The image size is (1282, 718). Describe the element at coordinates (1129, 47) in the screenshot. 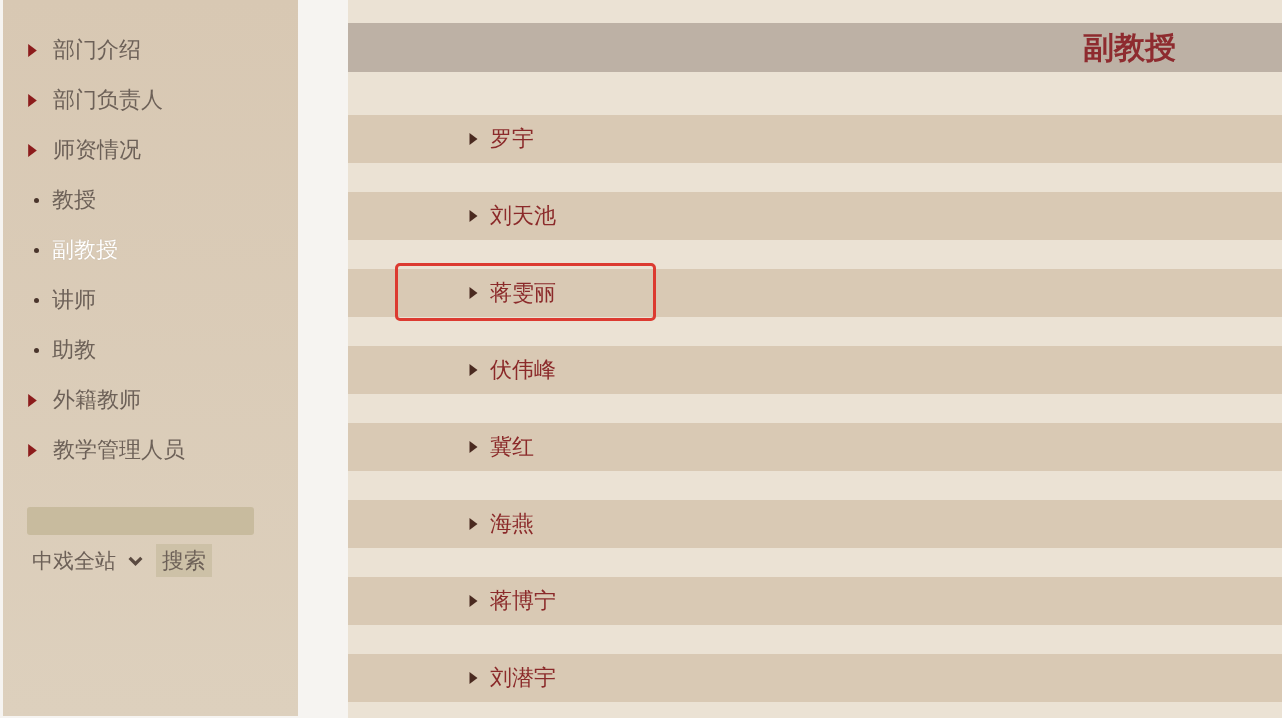

I see `page-heading: 副教授` at that location.